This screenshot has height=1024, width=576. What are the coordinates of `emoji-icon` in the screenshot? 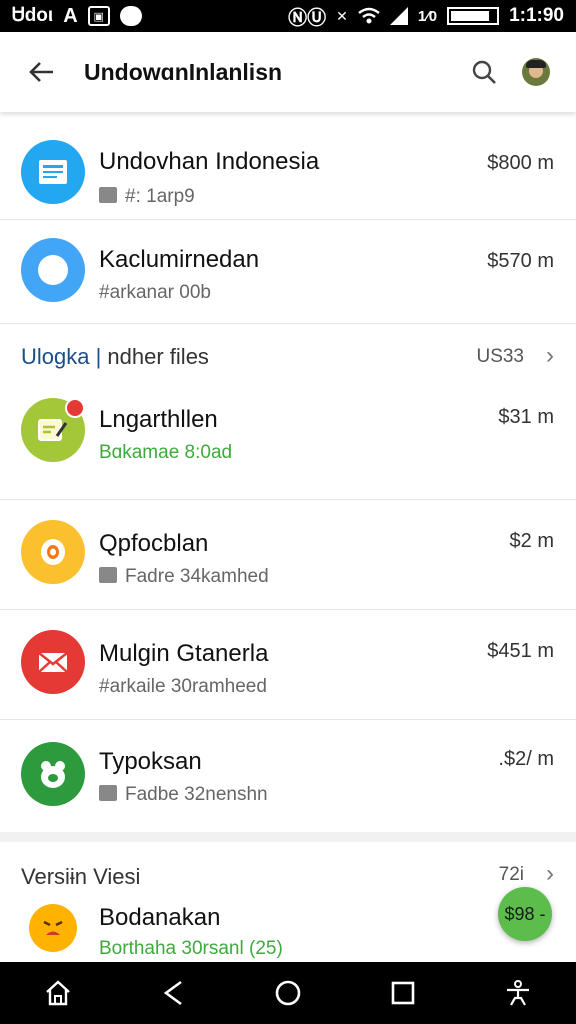 It's located at (53, 928).